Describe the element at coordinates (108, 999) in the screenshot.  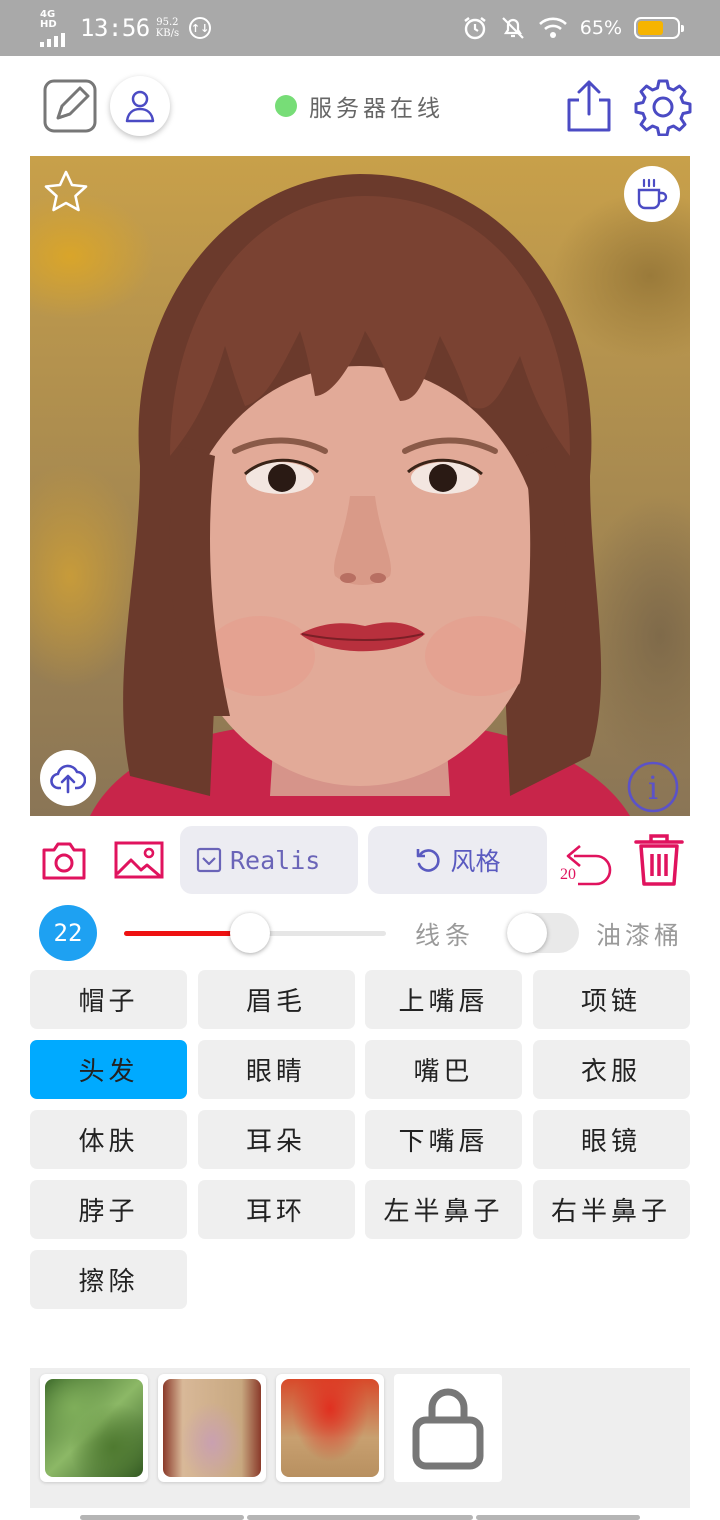
I see `part-button: 帽子` at that location.